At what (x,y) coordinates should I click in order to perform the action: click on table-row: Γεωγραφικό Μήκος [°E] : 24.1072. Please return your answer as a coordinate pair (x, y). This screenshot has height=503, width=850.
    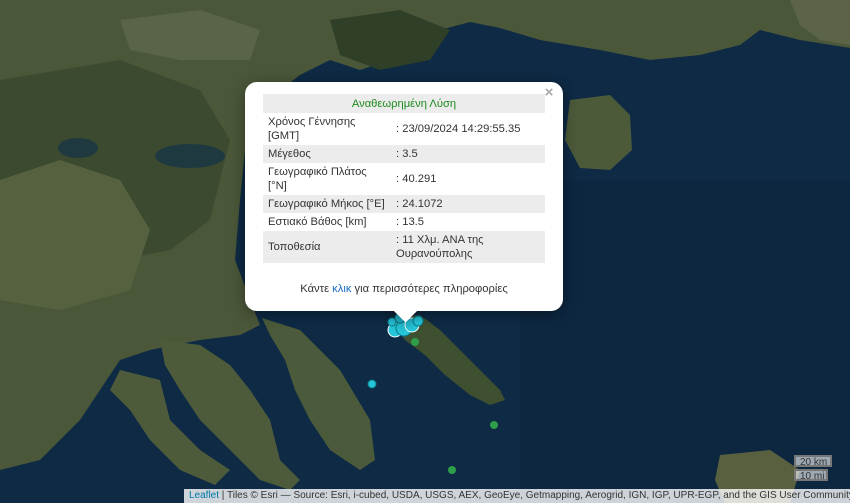
    Looking at the image, I should click on (404, 204).